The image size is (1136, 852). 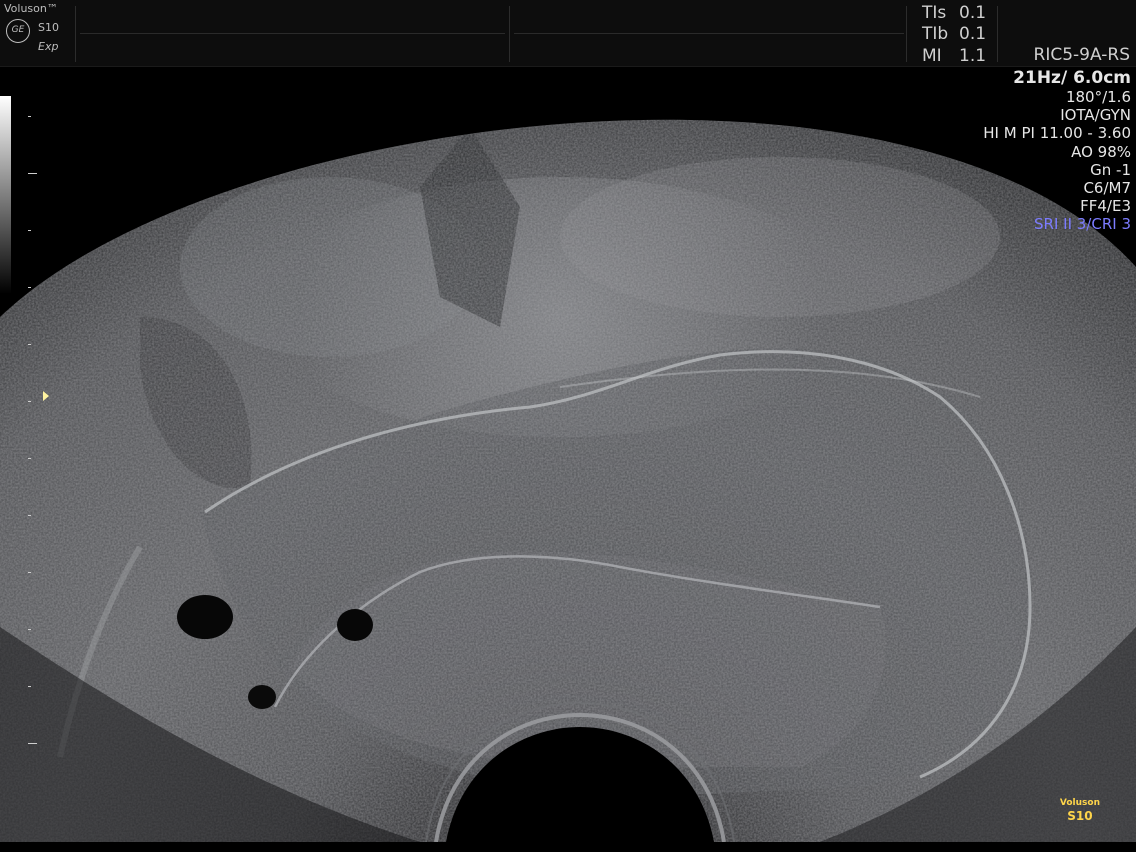 I want to click on ge-logo-icon: GE, so click(x=18, y=31).